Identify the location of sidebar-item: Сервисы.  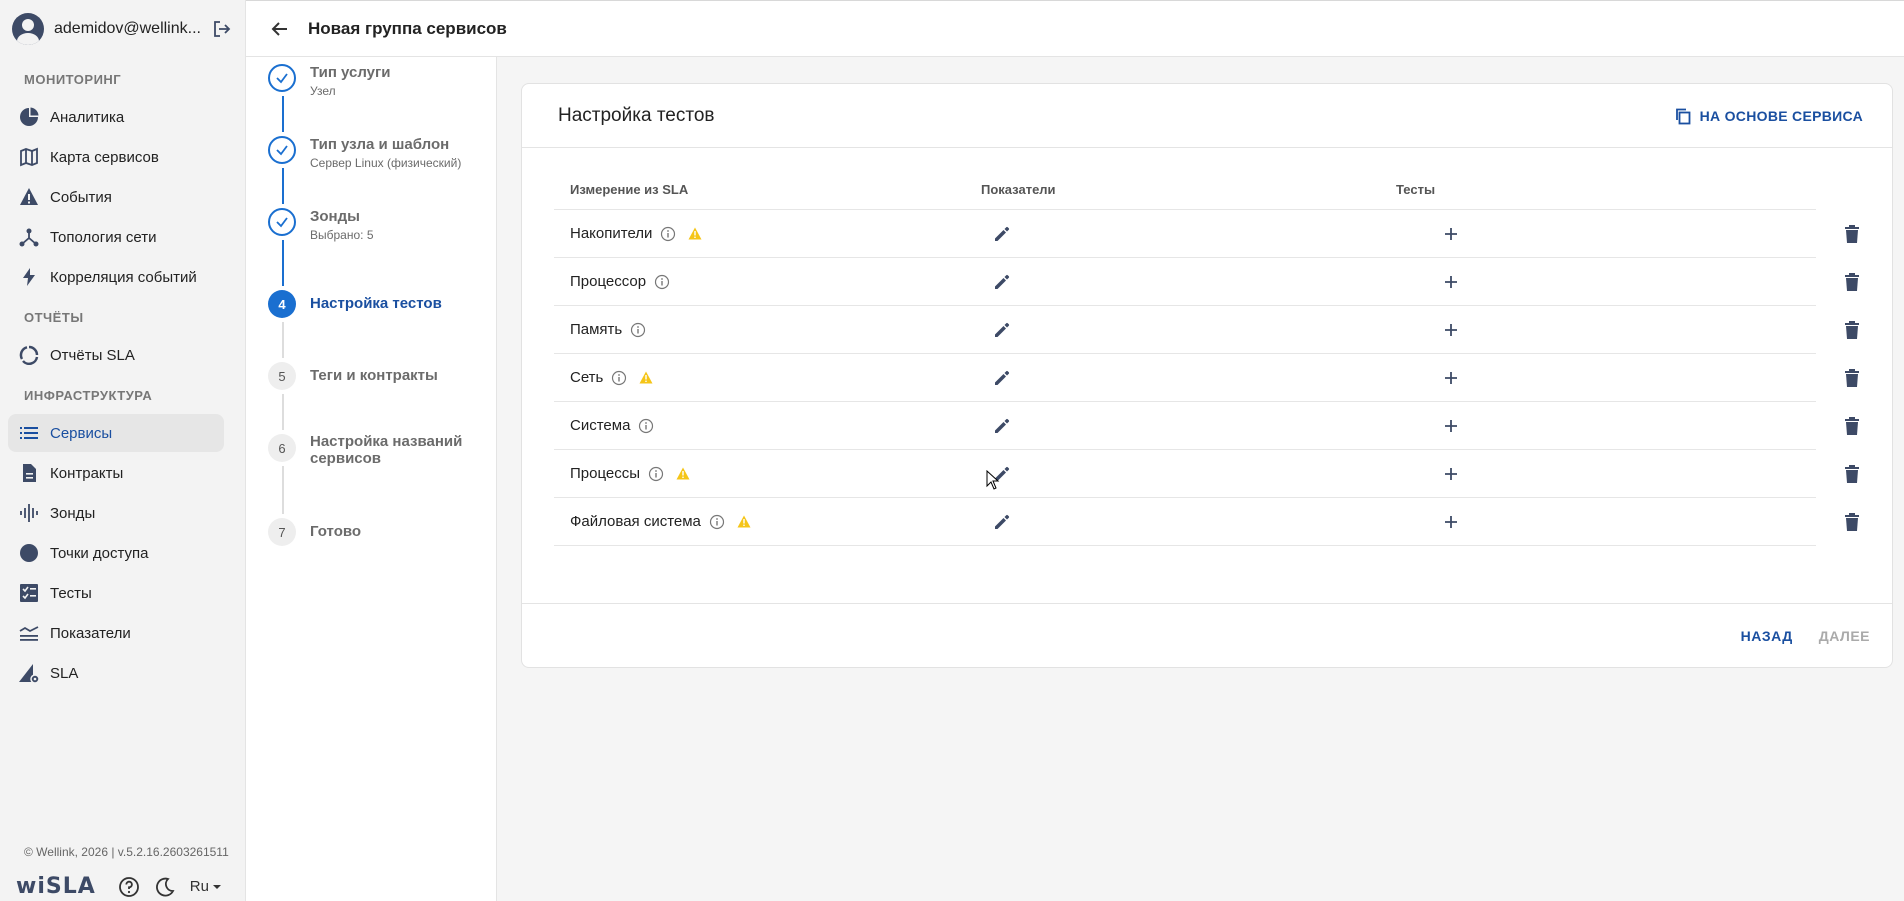
(116, 433).